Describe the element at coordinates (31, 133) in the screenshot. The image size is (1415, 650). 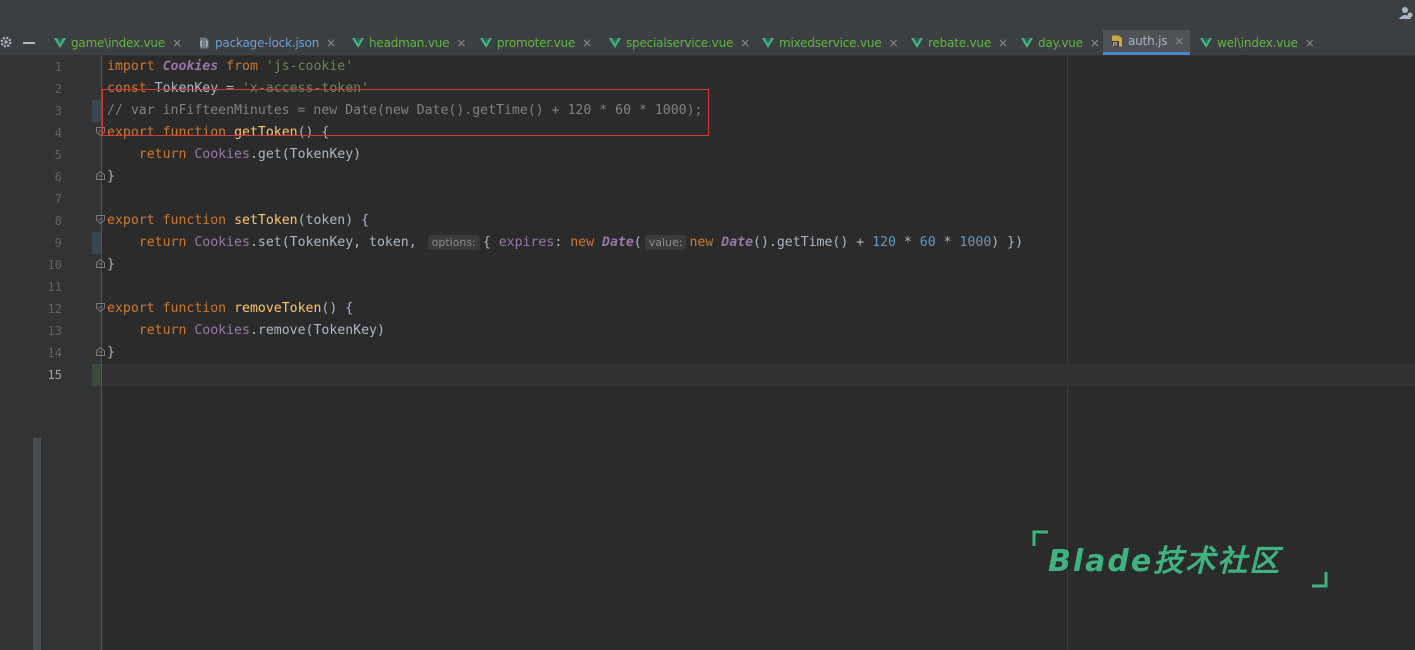
I see `line-number: 4` at that location.